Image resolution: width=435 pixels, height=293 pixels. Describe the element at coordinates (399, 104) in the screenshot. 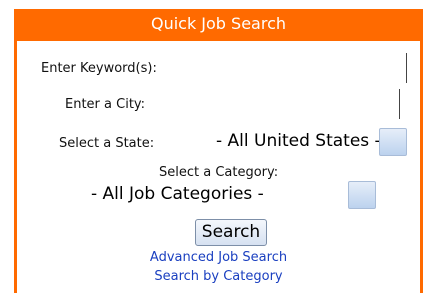

I see `city-input` at that location.